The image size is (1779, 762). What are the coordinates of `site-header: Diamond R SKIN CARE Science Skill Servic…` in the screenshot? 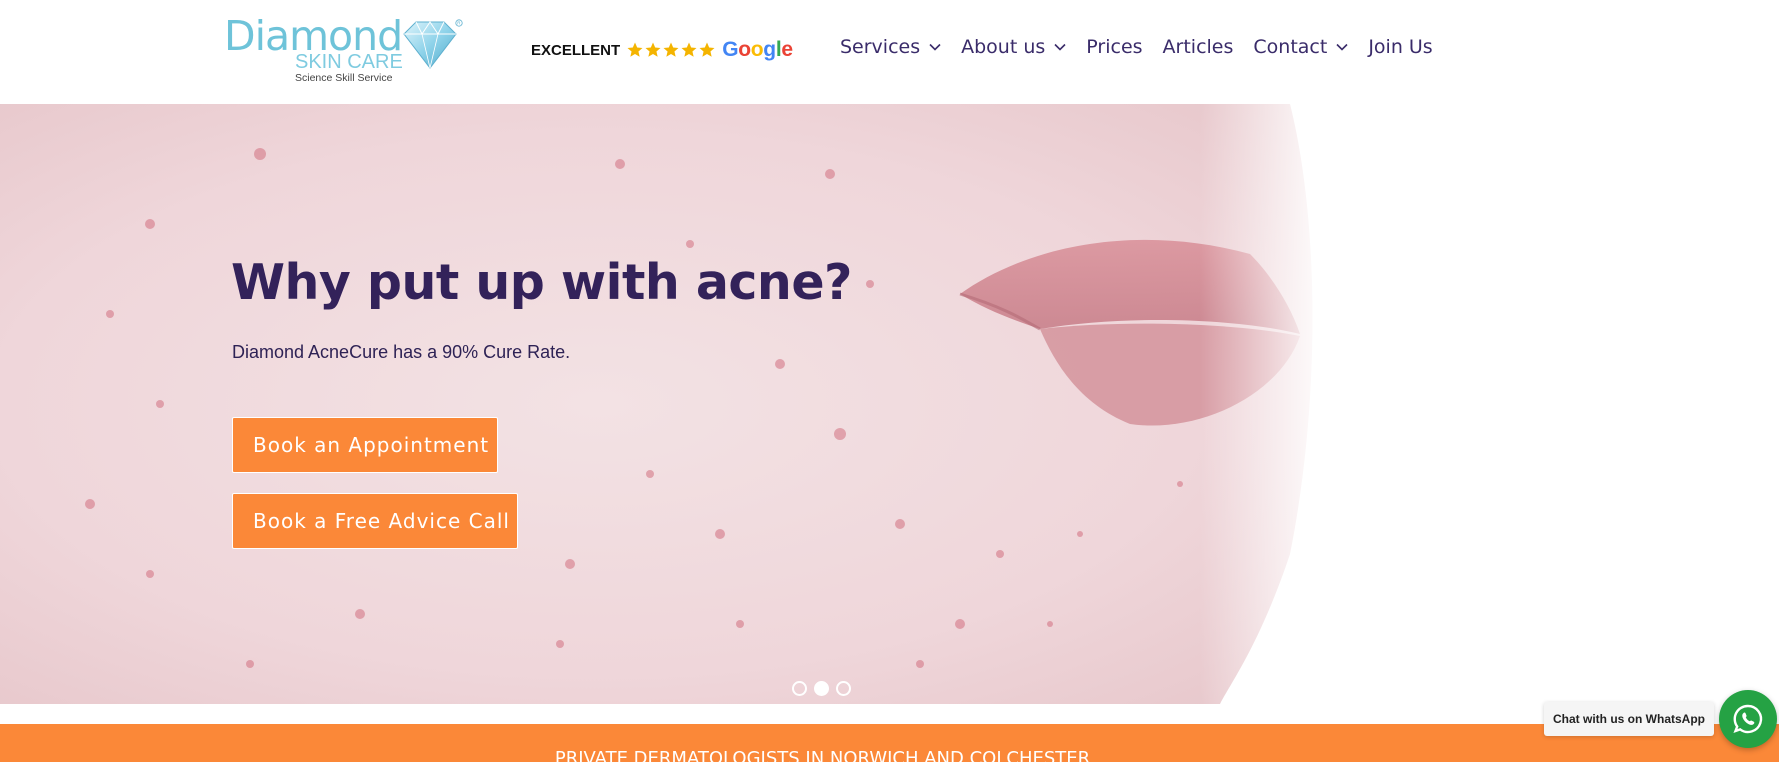 It's located at (889, 52).